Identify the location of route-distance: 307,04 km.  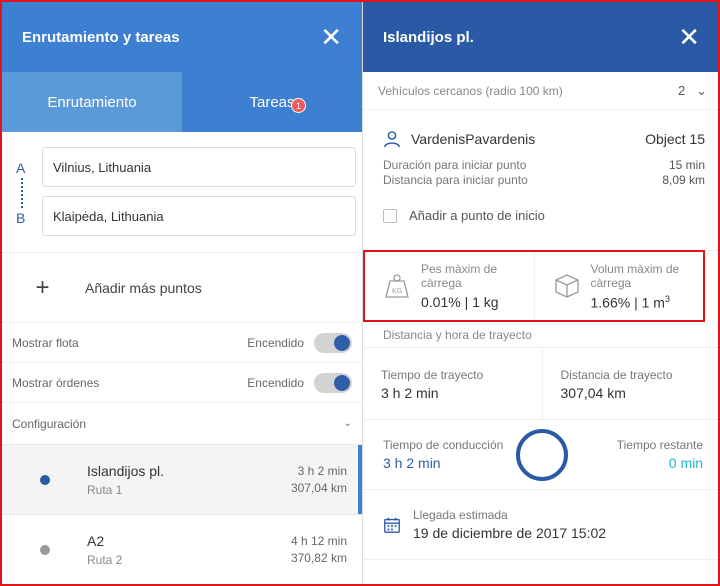
(318, 487).